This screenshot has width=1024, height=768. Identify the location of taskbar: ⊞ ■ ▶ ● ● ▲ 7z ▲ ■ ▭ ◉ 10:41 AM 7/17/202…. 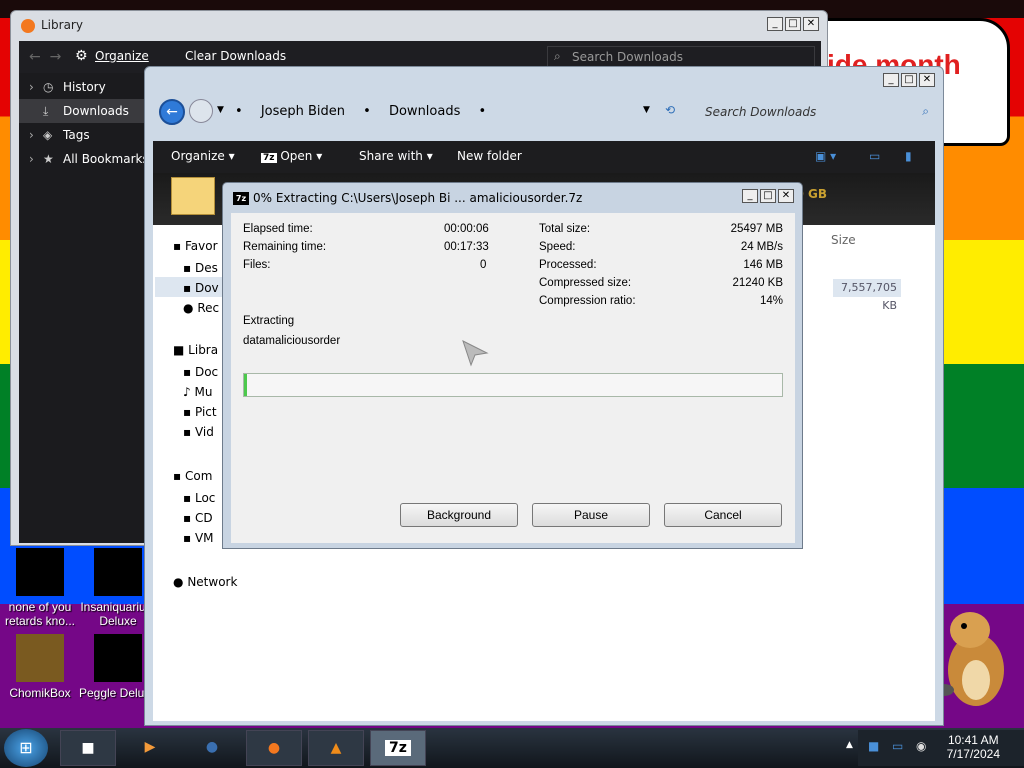
(512, 748).